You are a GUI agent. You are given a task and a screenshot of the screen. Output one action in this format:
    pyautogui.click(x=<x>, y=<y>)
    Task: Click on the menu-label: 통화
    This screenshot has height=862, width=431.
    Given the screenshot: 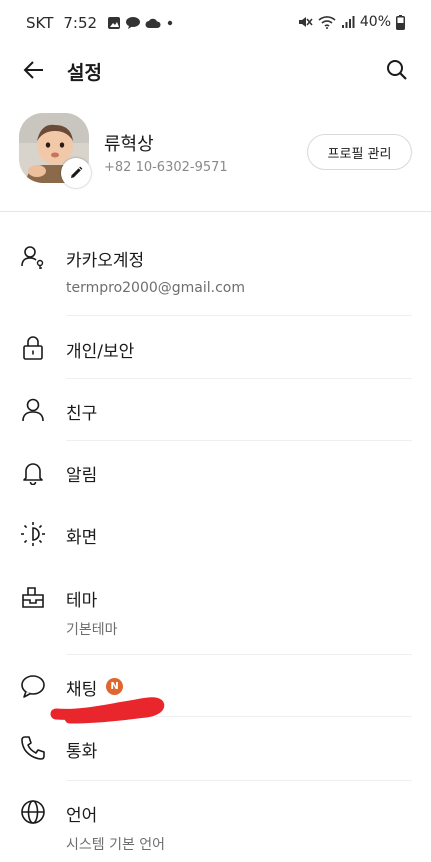 What is the action you would take?
    pyautogui.click(x=82, y=752)
    